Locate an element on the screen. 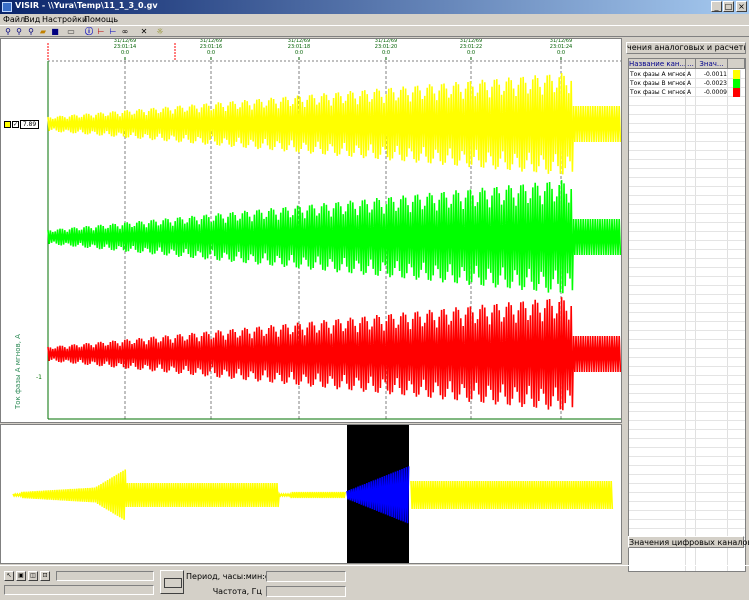 This screenshot has width=749, height=600. channel-color-swatch is located at coordinates (7, 124).